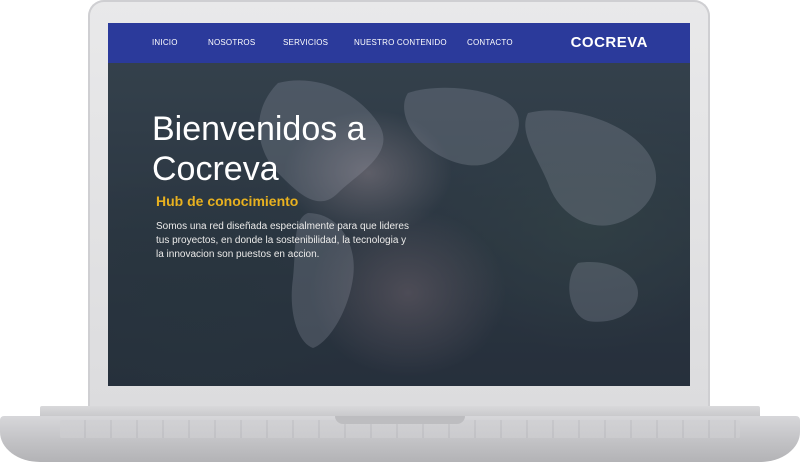 The width and height of the screenshot is (800, 470). Describe the element at coordinates (305, 43) in the screenshot. I see `nav-item-servicios: SERVICIOS` at that location.